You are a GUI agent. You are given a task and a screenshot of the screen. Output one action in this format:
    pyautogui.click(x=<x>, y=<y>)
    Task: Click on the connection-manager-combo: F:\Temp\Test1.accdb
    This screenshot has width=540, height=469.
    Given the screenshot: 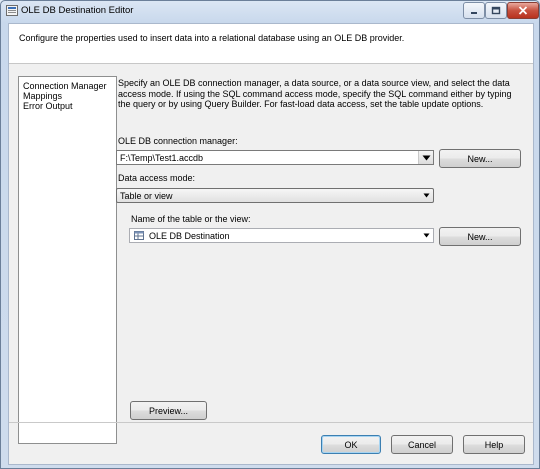 What is the action you would take?
    pyautogui.click(x=275, y=157)
    